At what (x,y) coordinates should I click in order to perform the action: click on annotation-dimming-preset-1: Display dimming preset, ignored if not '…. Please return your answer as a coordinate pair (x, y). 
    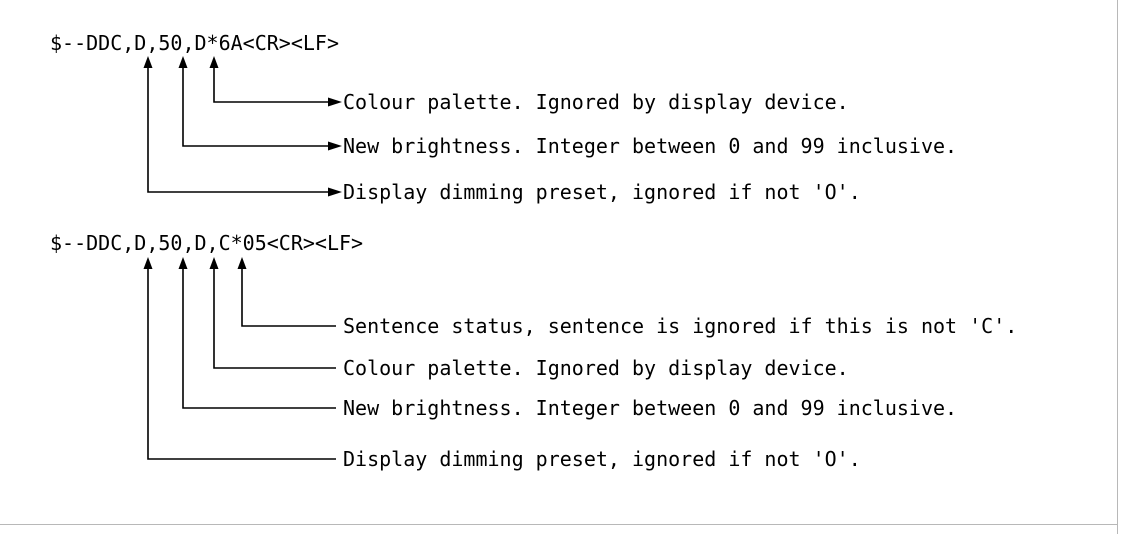
    Looking at the image, I should click on (602, 192).